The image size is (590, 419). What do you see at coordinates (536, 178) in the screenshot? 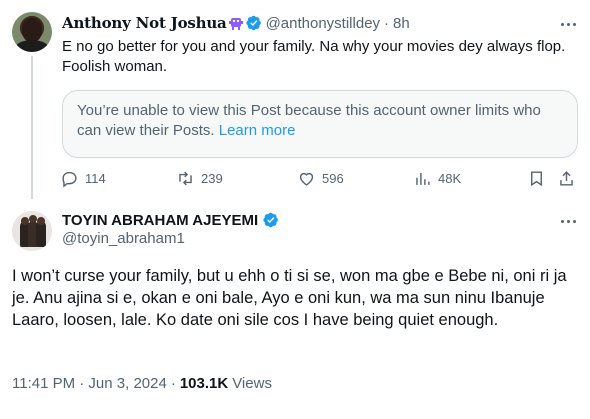
I see `bookmark-icon` at bounding box center [536, 178].